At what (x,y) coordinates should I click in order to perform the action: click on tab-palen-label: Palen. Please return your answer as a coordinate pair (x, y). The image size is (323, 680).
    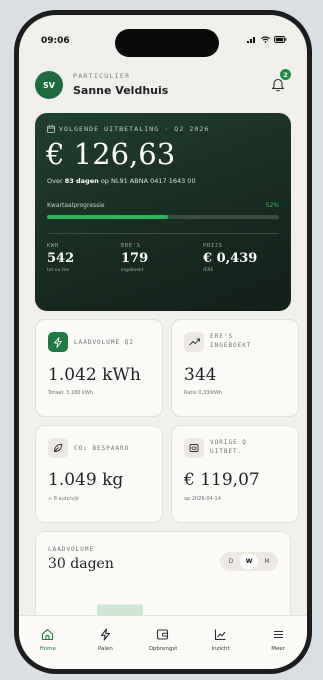
    Looking at the image, I should click on (105, 649).